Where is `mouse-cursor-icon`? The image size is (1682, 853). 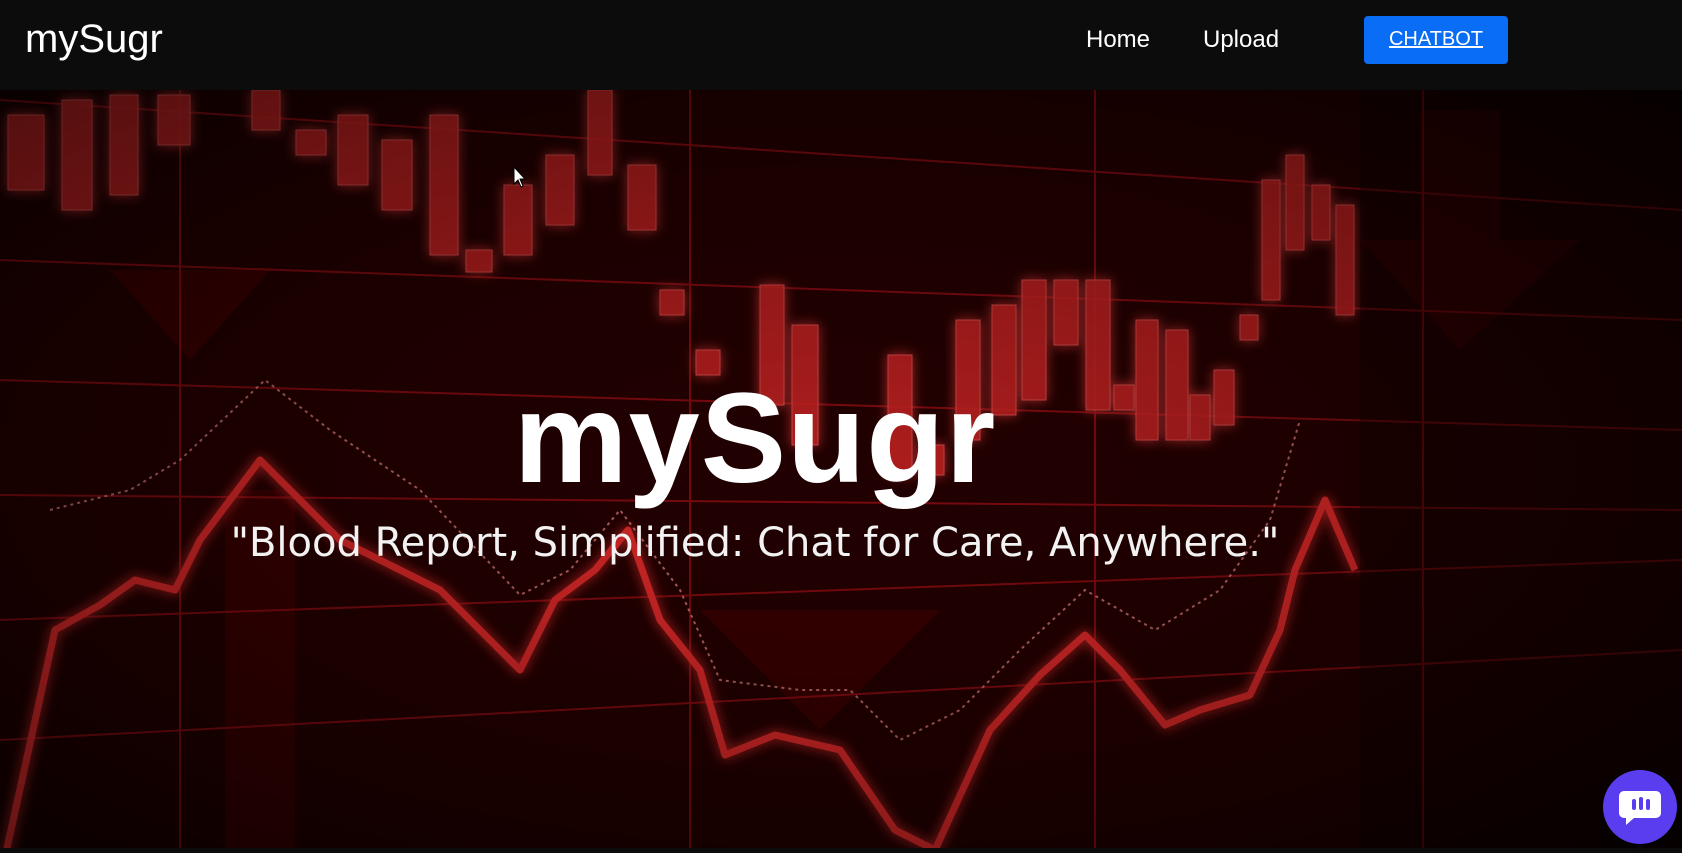
mouse-cursor-icon is located at coordinates (520, 177).